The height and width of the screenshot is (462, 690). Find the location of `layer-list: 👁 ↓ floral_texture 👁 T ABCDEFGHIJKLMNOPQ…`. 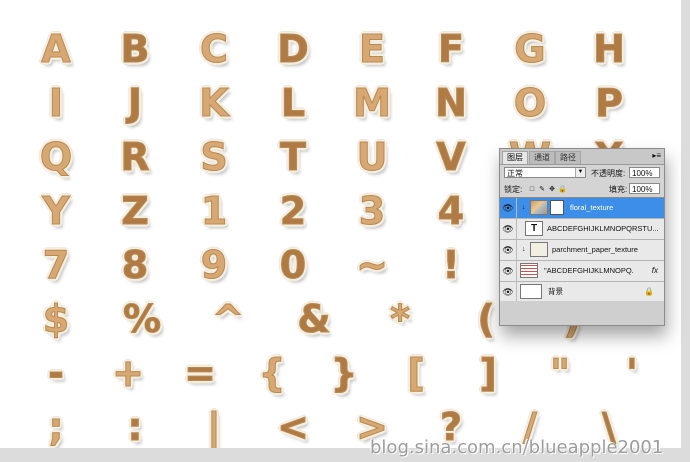

layer-list: 👁 ↓ floral_texture 👁 T ABCDEFGHIJKLMNOPQ… is located at coordinates (582, 250).